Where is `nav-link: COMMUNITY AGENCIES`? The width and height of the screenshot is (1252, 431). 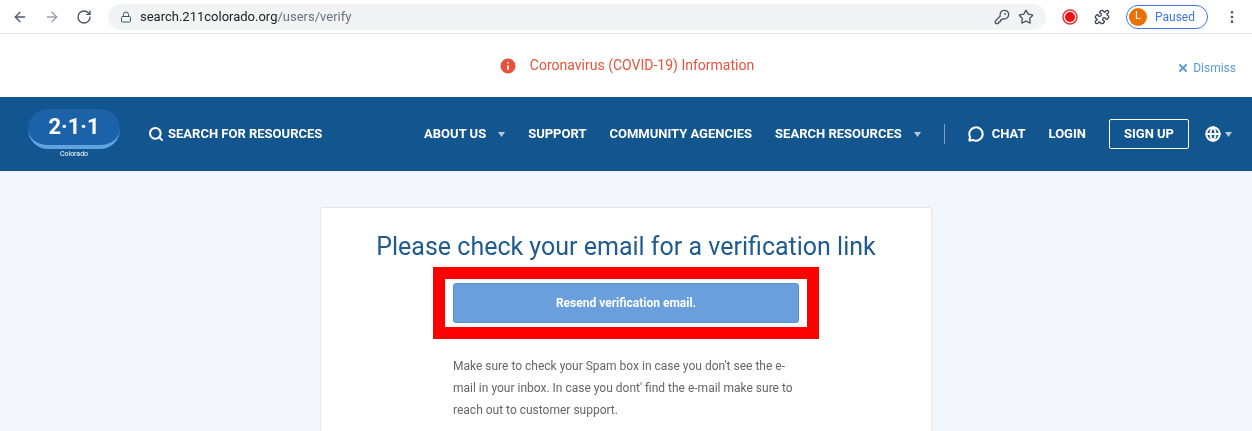 nav-link: COMMUNITY AGENCIES is located at coordinates (681, 134).